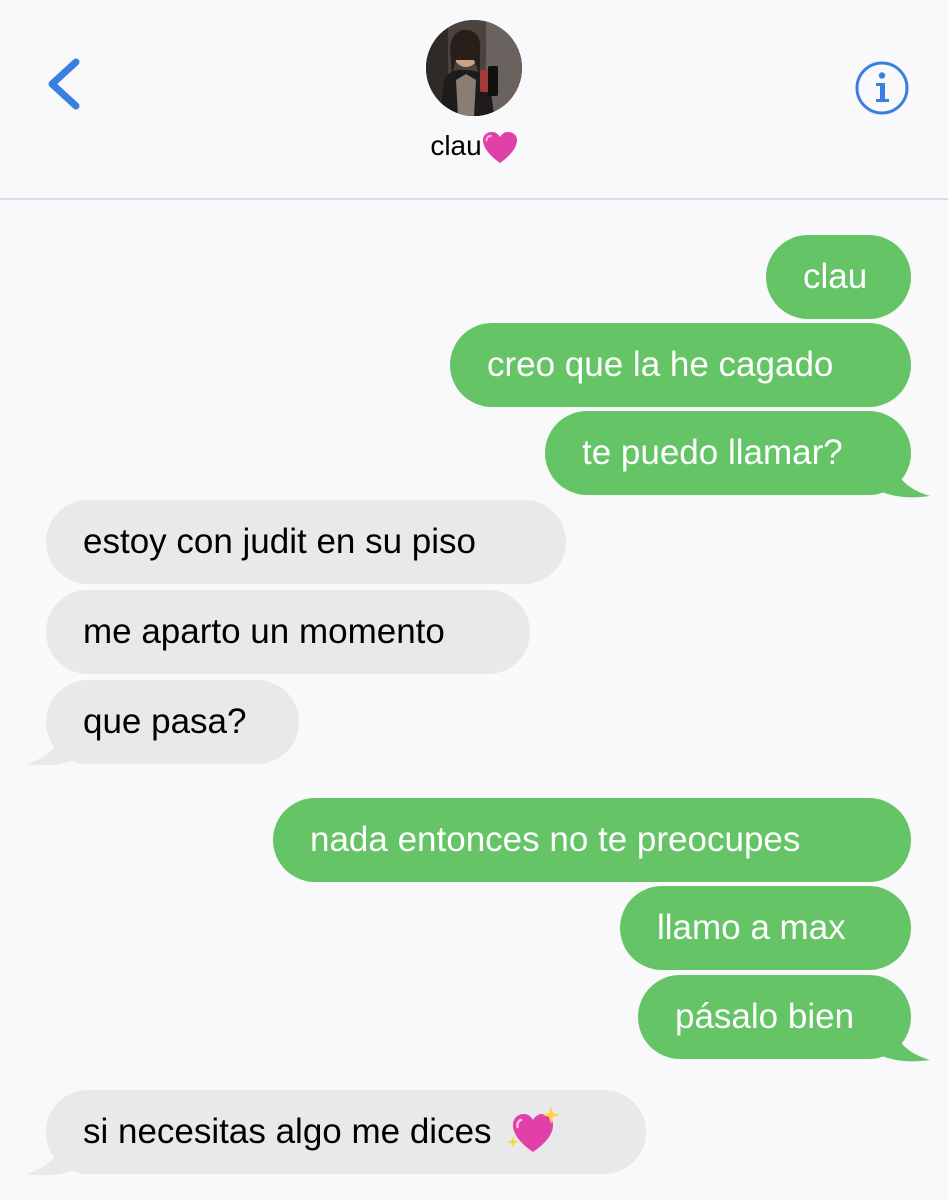 This screenshot has height=1200, width=948. I want to click on avatar-photo, so click(474, 68).